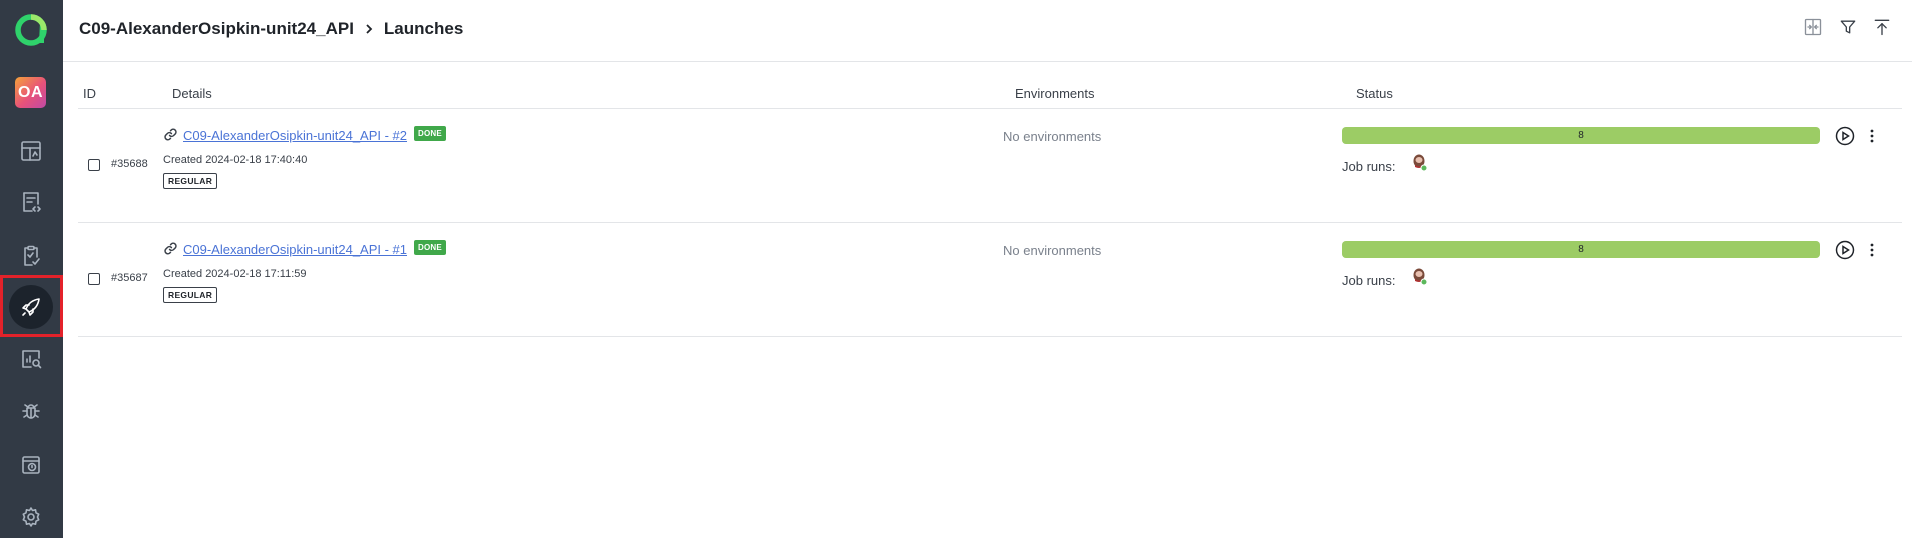  Describe the element at coordinates (31, 517) in the screenshot. I see `gear-icon` at that location.